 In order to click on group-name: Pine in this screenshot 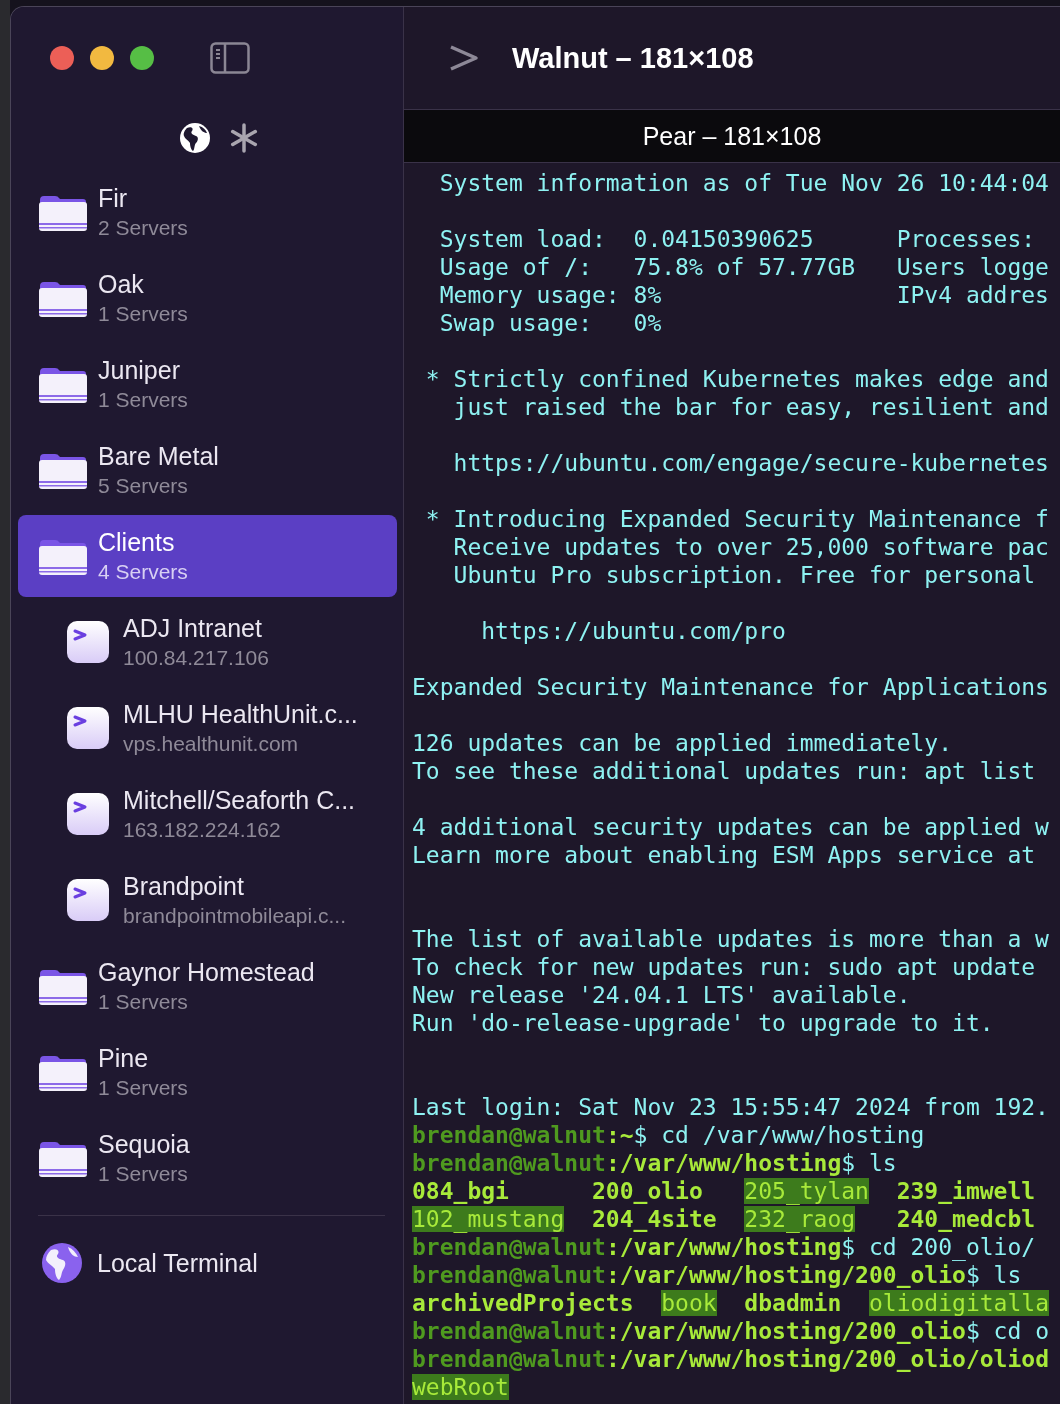, I will do `click(124, 1058)`.